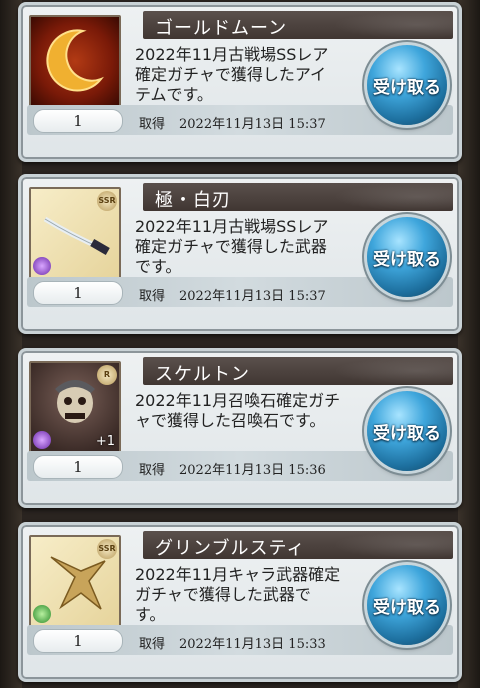 This screenshot has height=688, width=480. I want to click on item-title: スケルトン, so click(202, 374).